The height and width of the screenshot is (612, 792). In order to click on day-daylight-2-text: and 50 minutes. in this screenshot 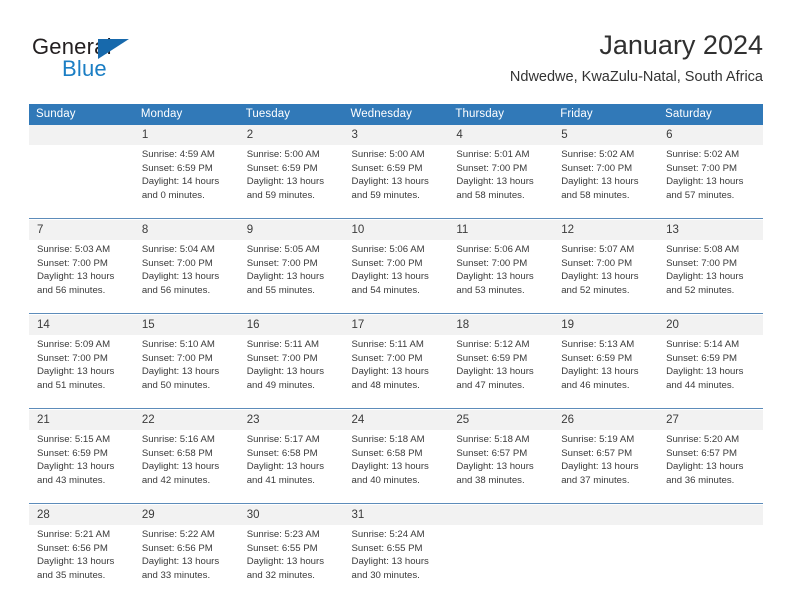, I will do `click(176, 385)`.